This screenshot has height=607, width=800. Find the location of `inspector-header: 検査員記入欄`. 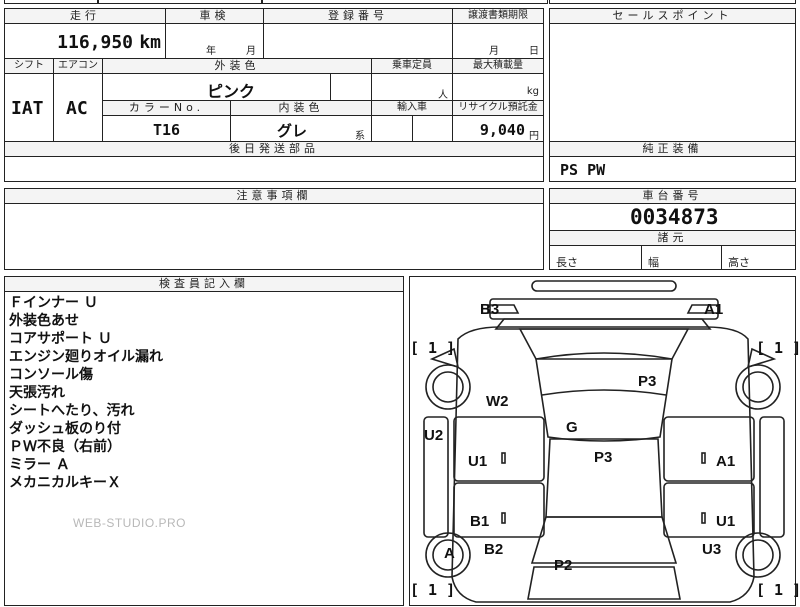

inspector-header: 検査員記入欄 is located at coordinates (204, 284).